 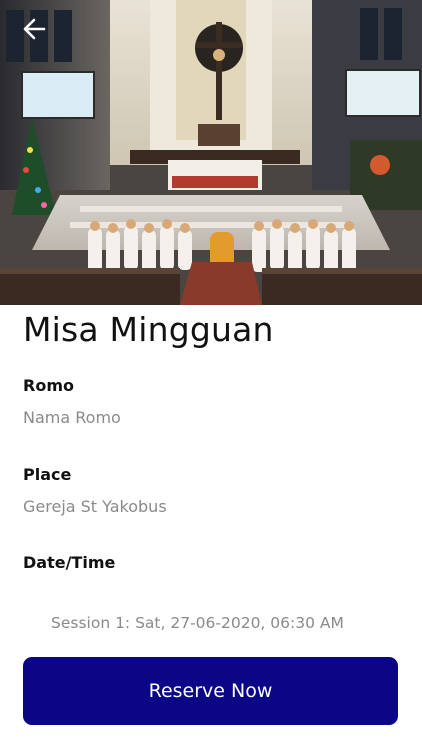 What do you see at coordinates (197, 623) in the screenshot?
I see `session-item: Session 1: Sat, 27-06-2020, 06:30 AM` at bounding box center [197, 623].